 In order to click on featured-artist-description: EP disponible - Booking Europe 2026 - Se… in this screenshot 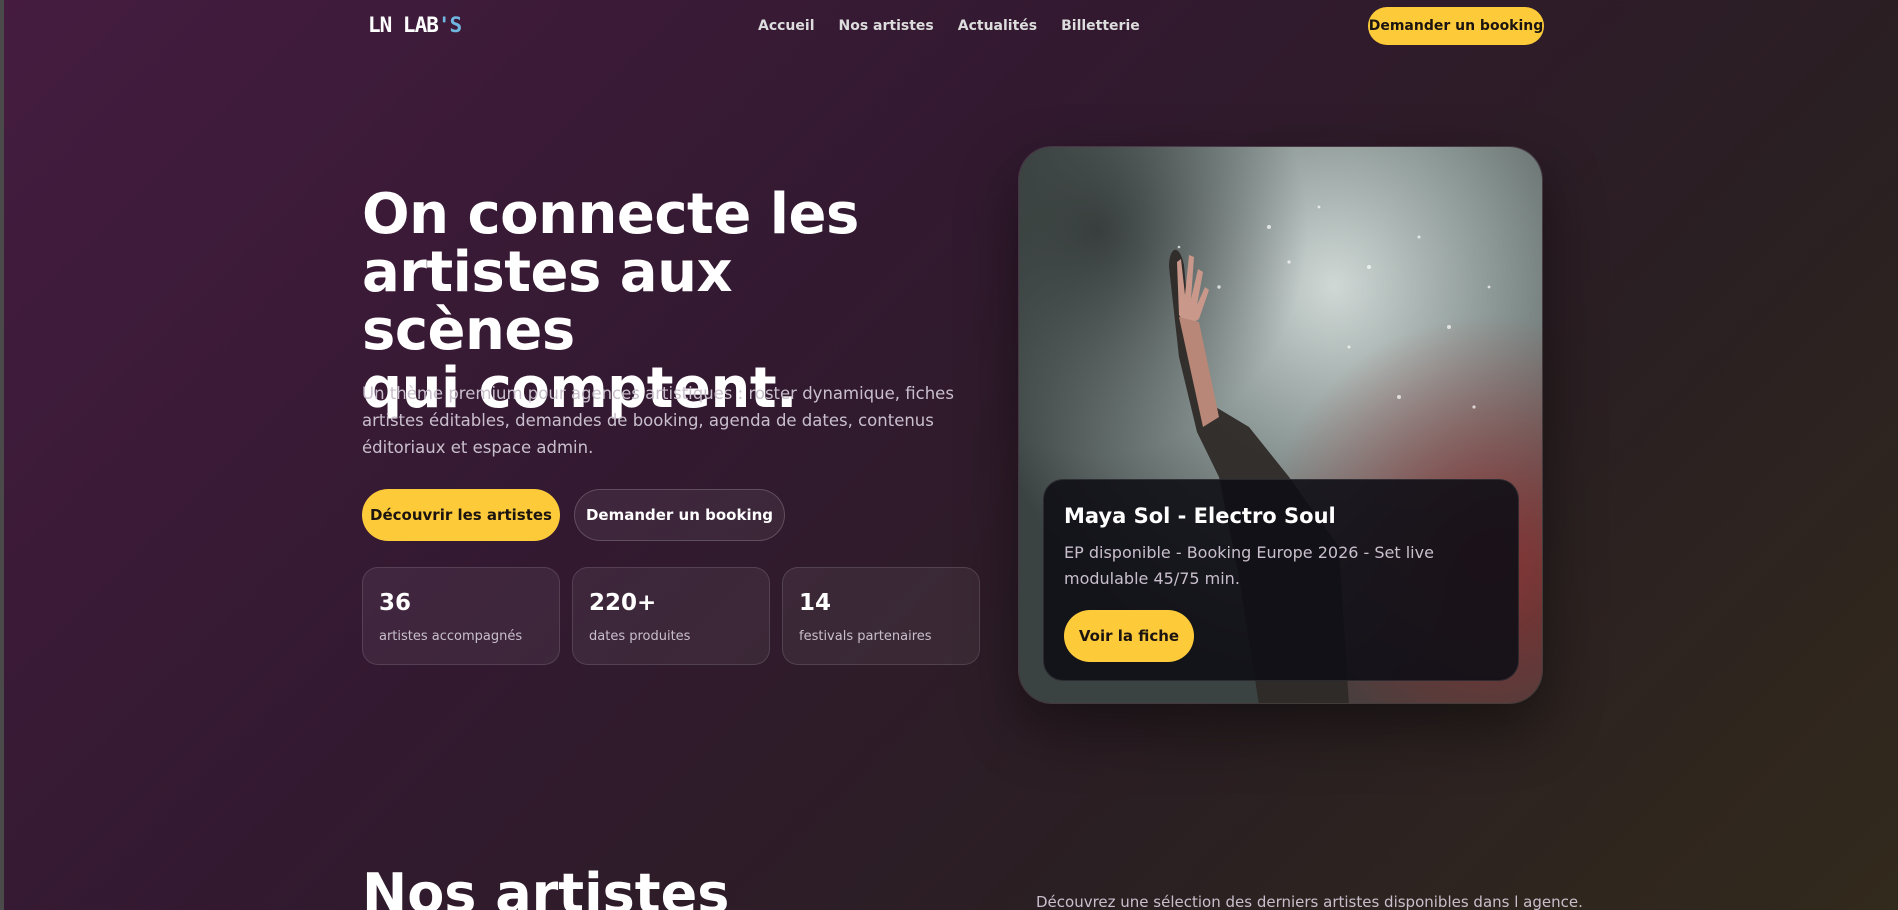, I will do `click(1249, 565)`.